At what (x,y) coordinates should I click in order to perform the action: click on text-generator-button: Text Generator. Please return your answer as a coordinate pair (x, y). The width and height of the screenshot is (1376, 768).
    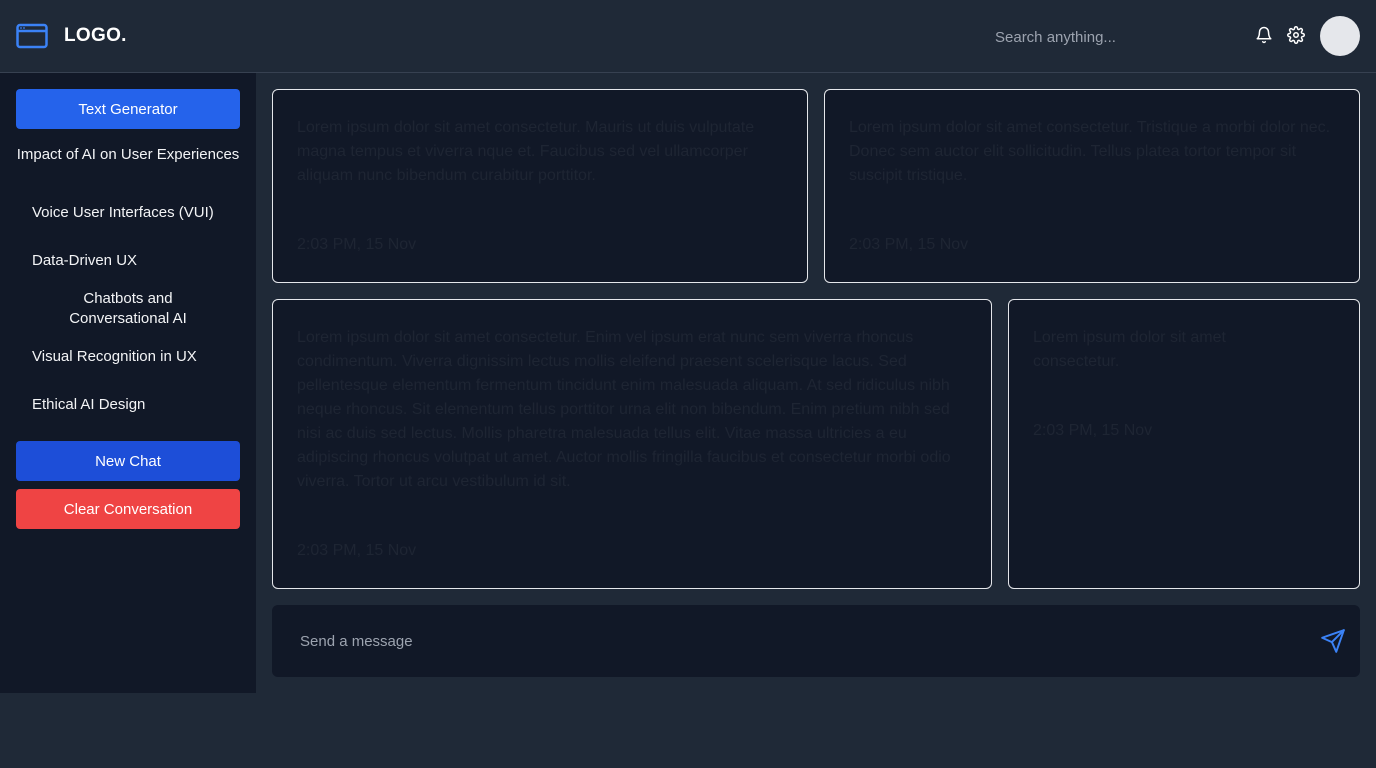
    Looking at the image, I should click on (128, 109).